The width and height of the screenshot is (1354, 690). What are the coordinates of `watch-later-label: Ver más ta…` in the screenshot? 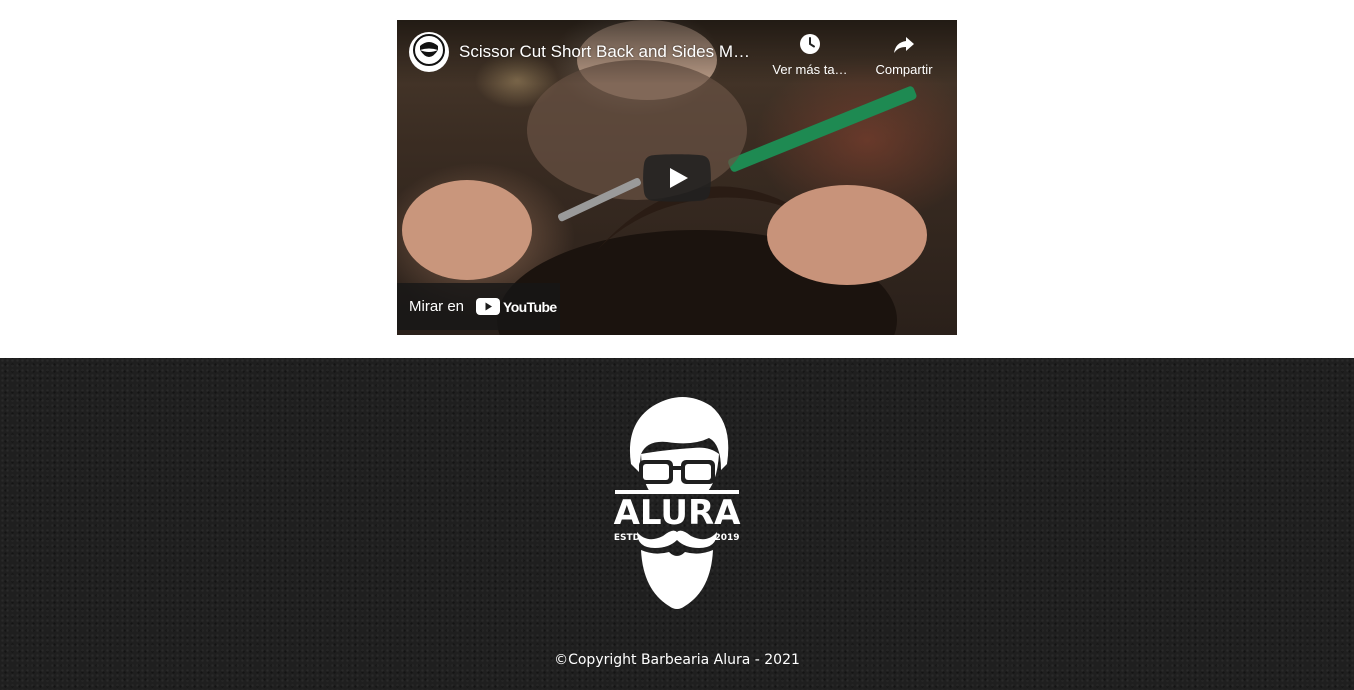 It's located at (810, 69).